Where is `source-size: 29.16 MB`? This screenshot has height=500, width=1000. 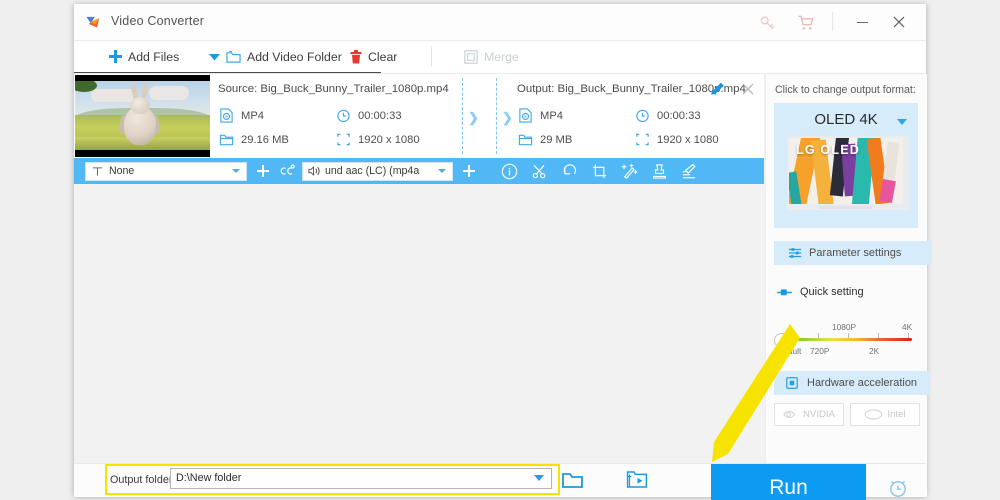
source-size: 29.16 MB is located at coordinates (254, 139).